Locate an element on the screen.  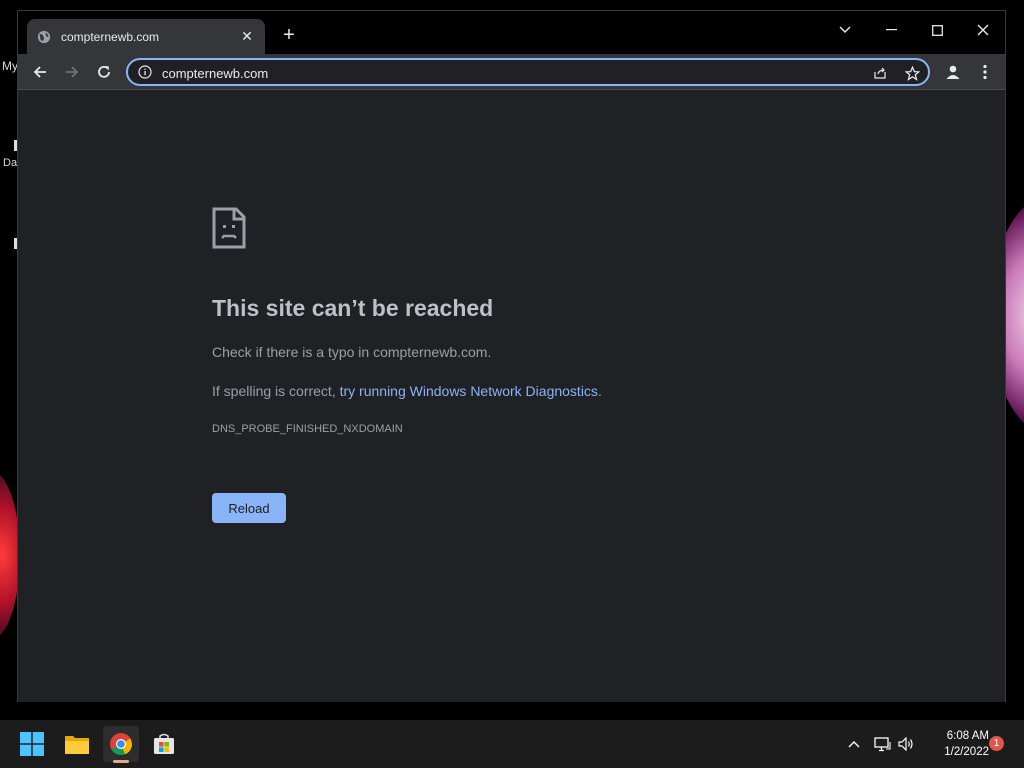
error-heading: This site can’t be reached is located at coordinates (353, 308).